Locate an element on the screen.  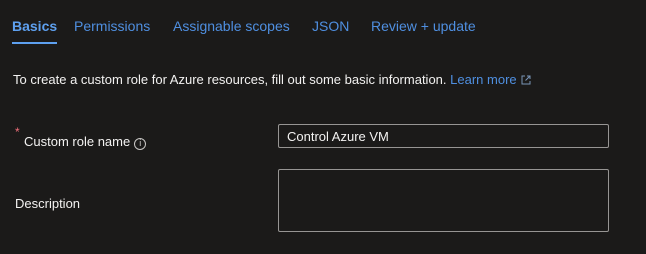
learn-more-label: Learn more is located at coordinates (483, 79).